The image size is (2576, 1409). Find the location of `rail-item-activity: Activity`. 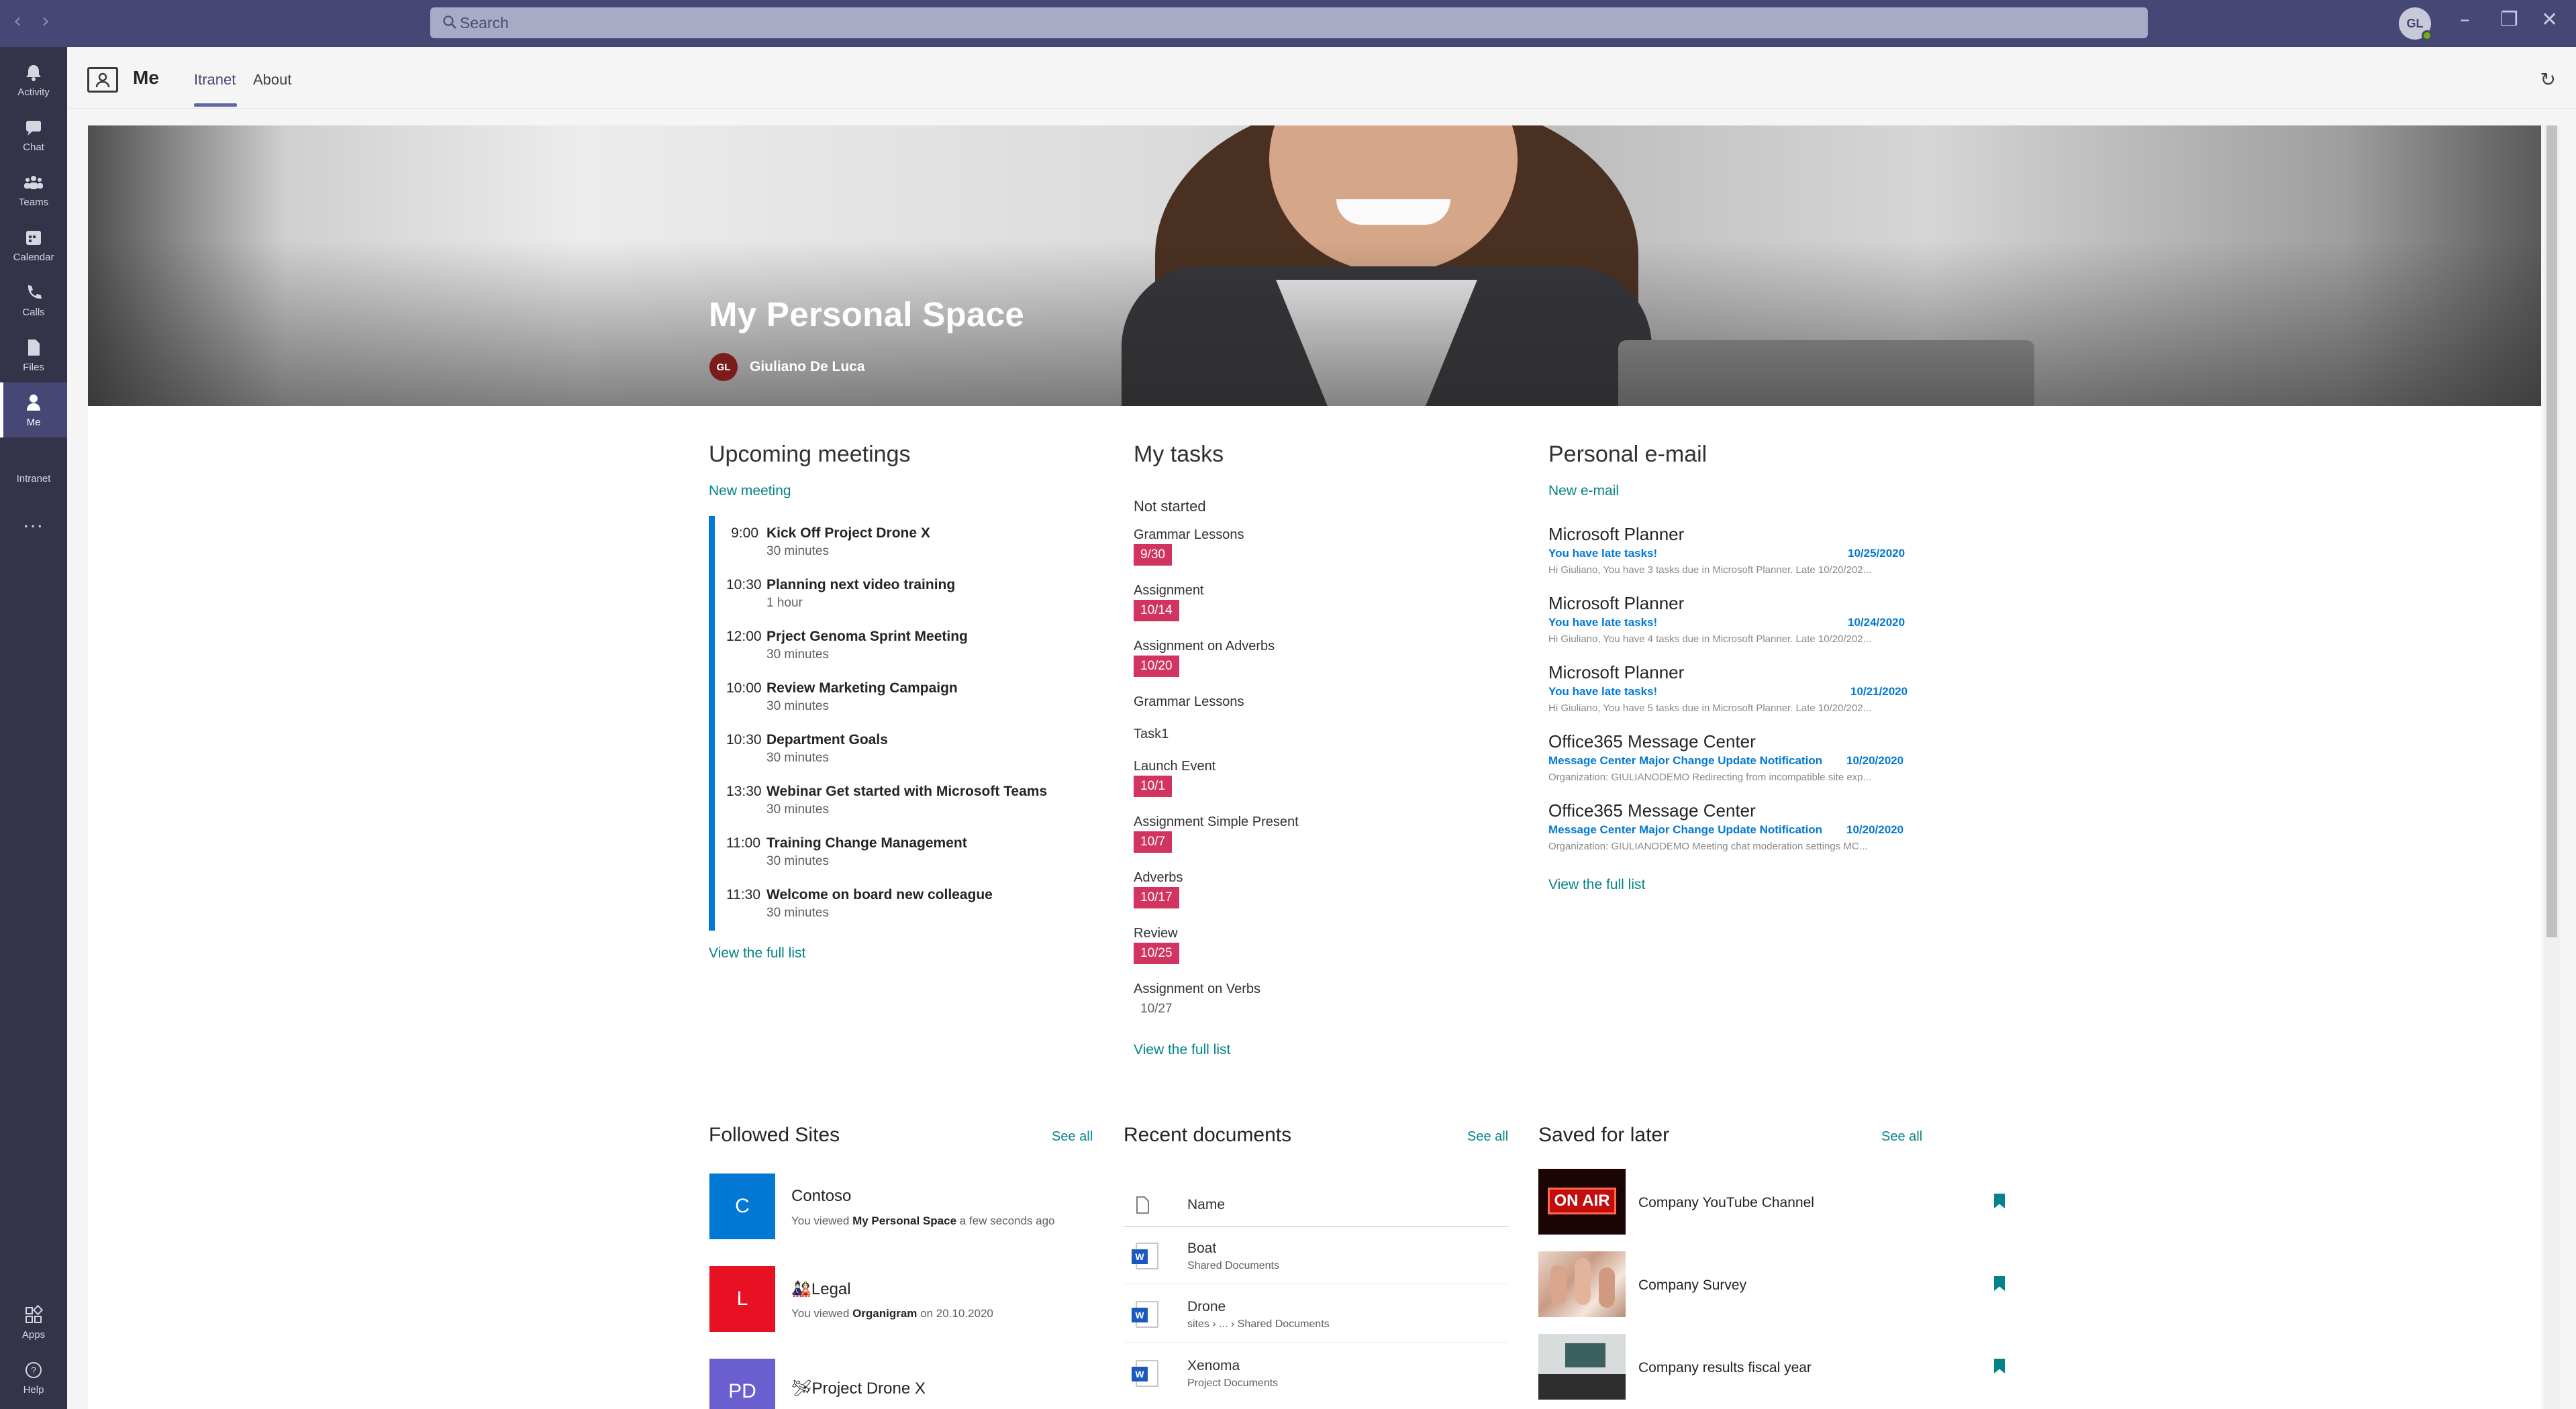

rail-item-activity: Activity is located at coordinates (33, 79).